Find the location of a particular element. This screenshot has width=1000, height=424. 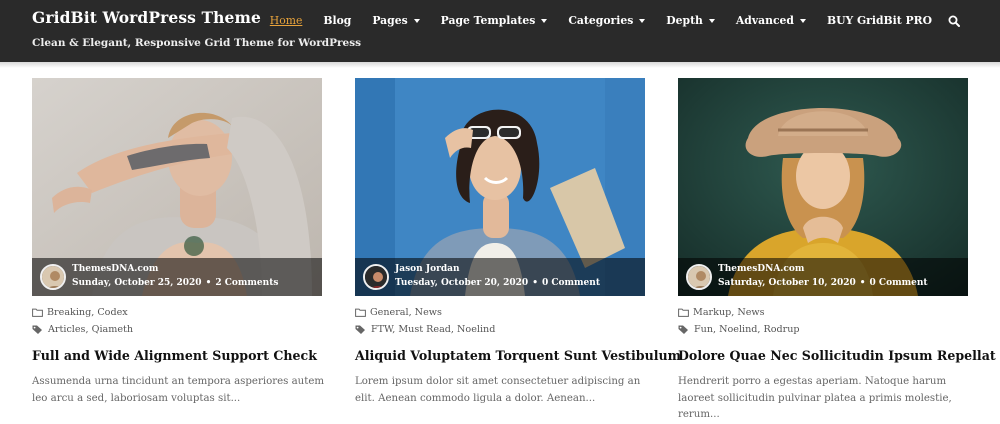

nav-item-pages: Pages is located at coordinates (396, 20).